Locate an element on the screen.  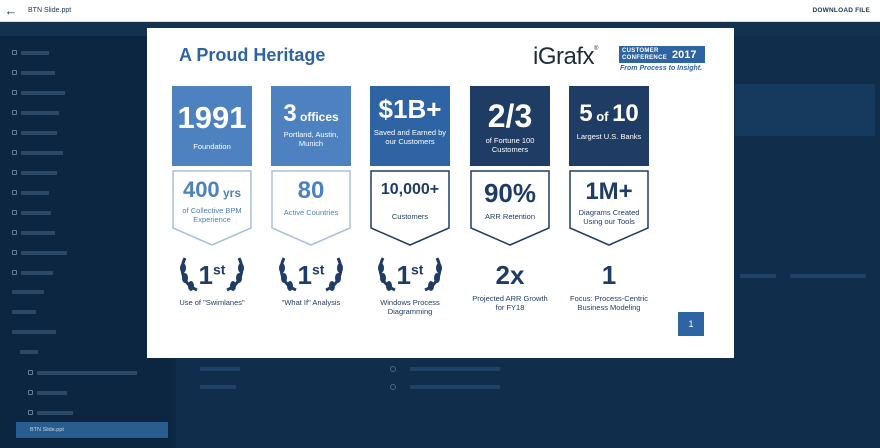
stat-top-box: 3 offices Portland, Austin, Munich is located at coordinates (311, 126).